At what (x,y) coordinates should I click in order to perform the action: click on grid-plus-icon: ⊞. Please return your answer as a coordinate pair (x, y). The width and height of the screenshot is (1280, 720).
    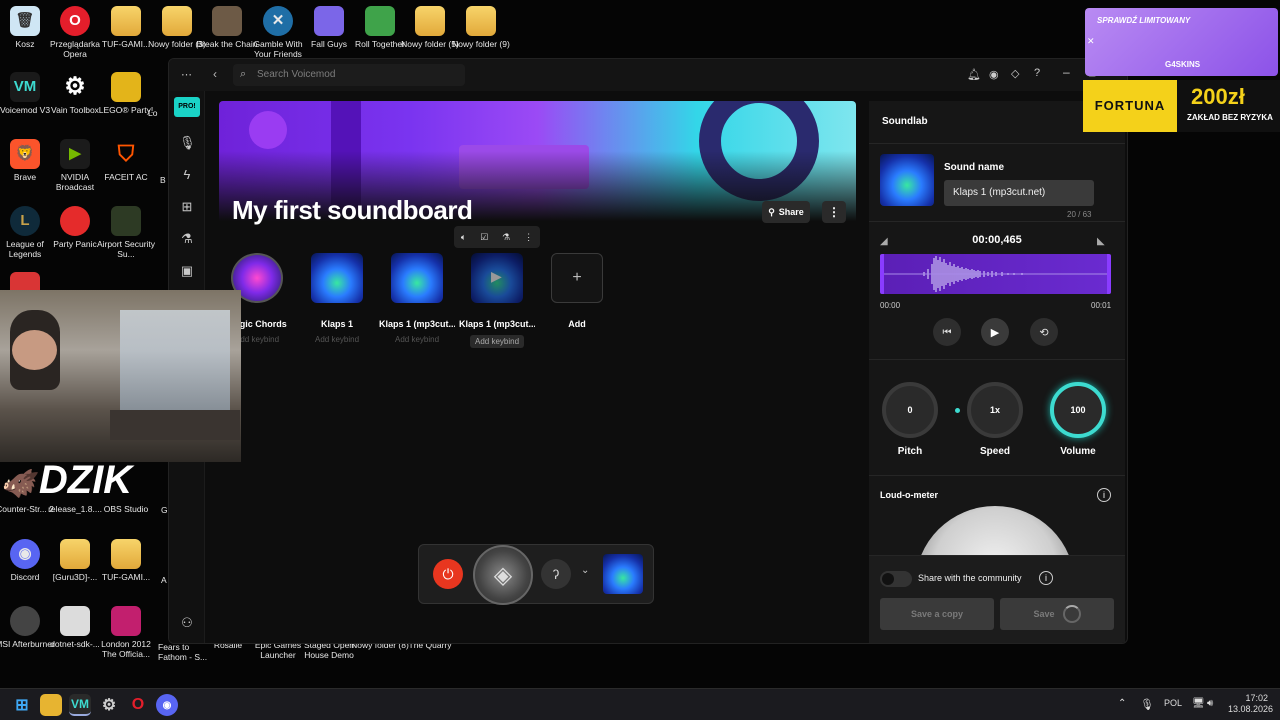
    Looking at the image, I should click on (187, 207).